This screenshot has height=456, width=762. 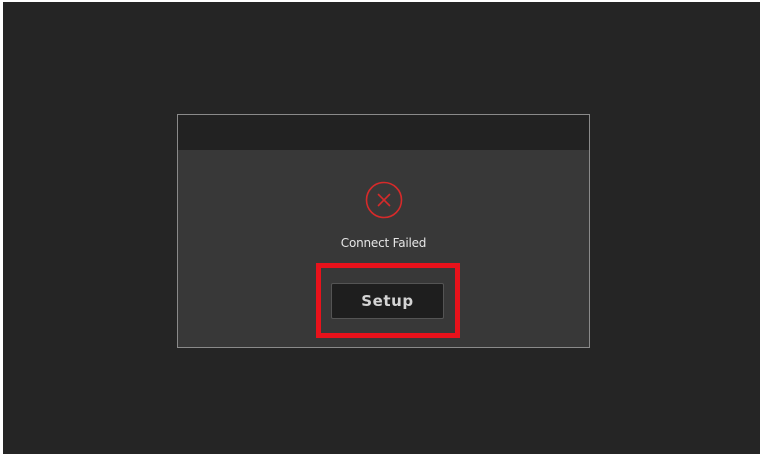 What do you see at coordinates (383, 243) in the screenshot?
I see `connect-failed-message: Connect Failed` at bounding box center [383, 243].